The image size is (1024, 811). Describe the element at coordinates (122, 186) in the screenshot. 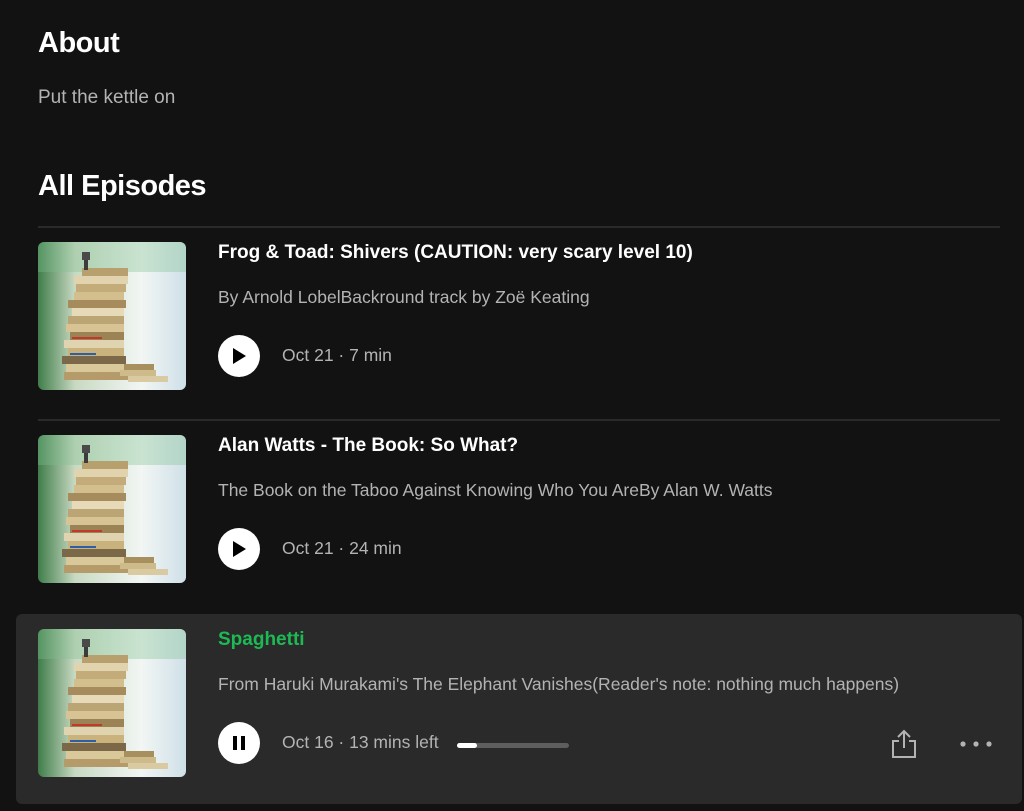

I see `all-episodes-heading: All Episodes` at that location.